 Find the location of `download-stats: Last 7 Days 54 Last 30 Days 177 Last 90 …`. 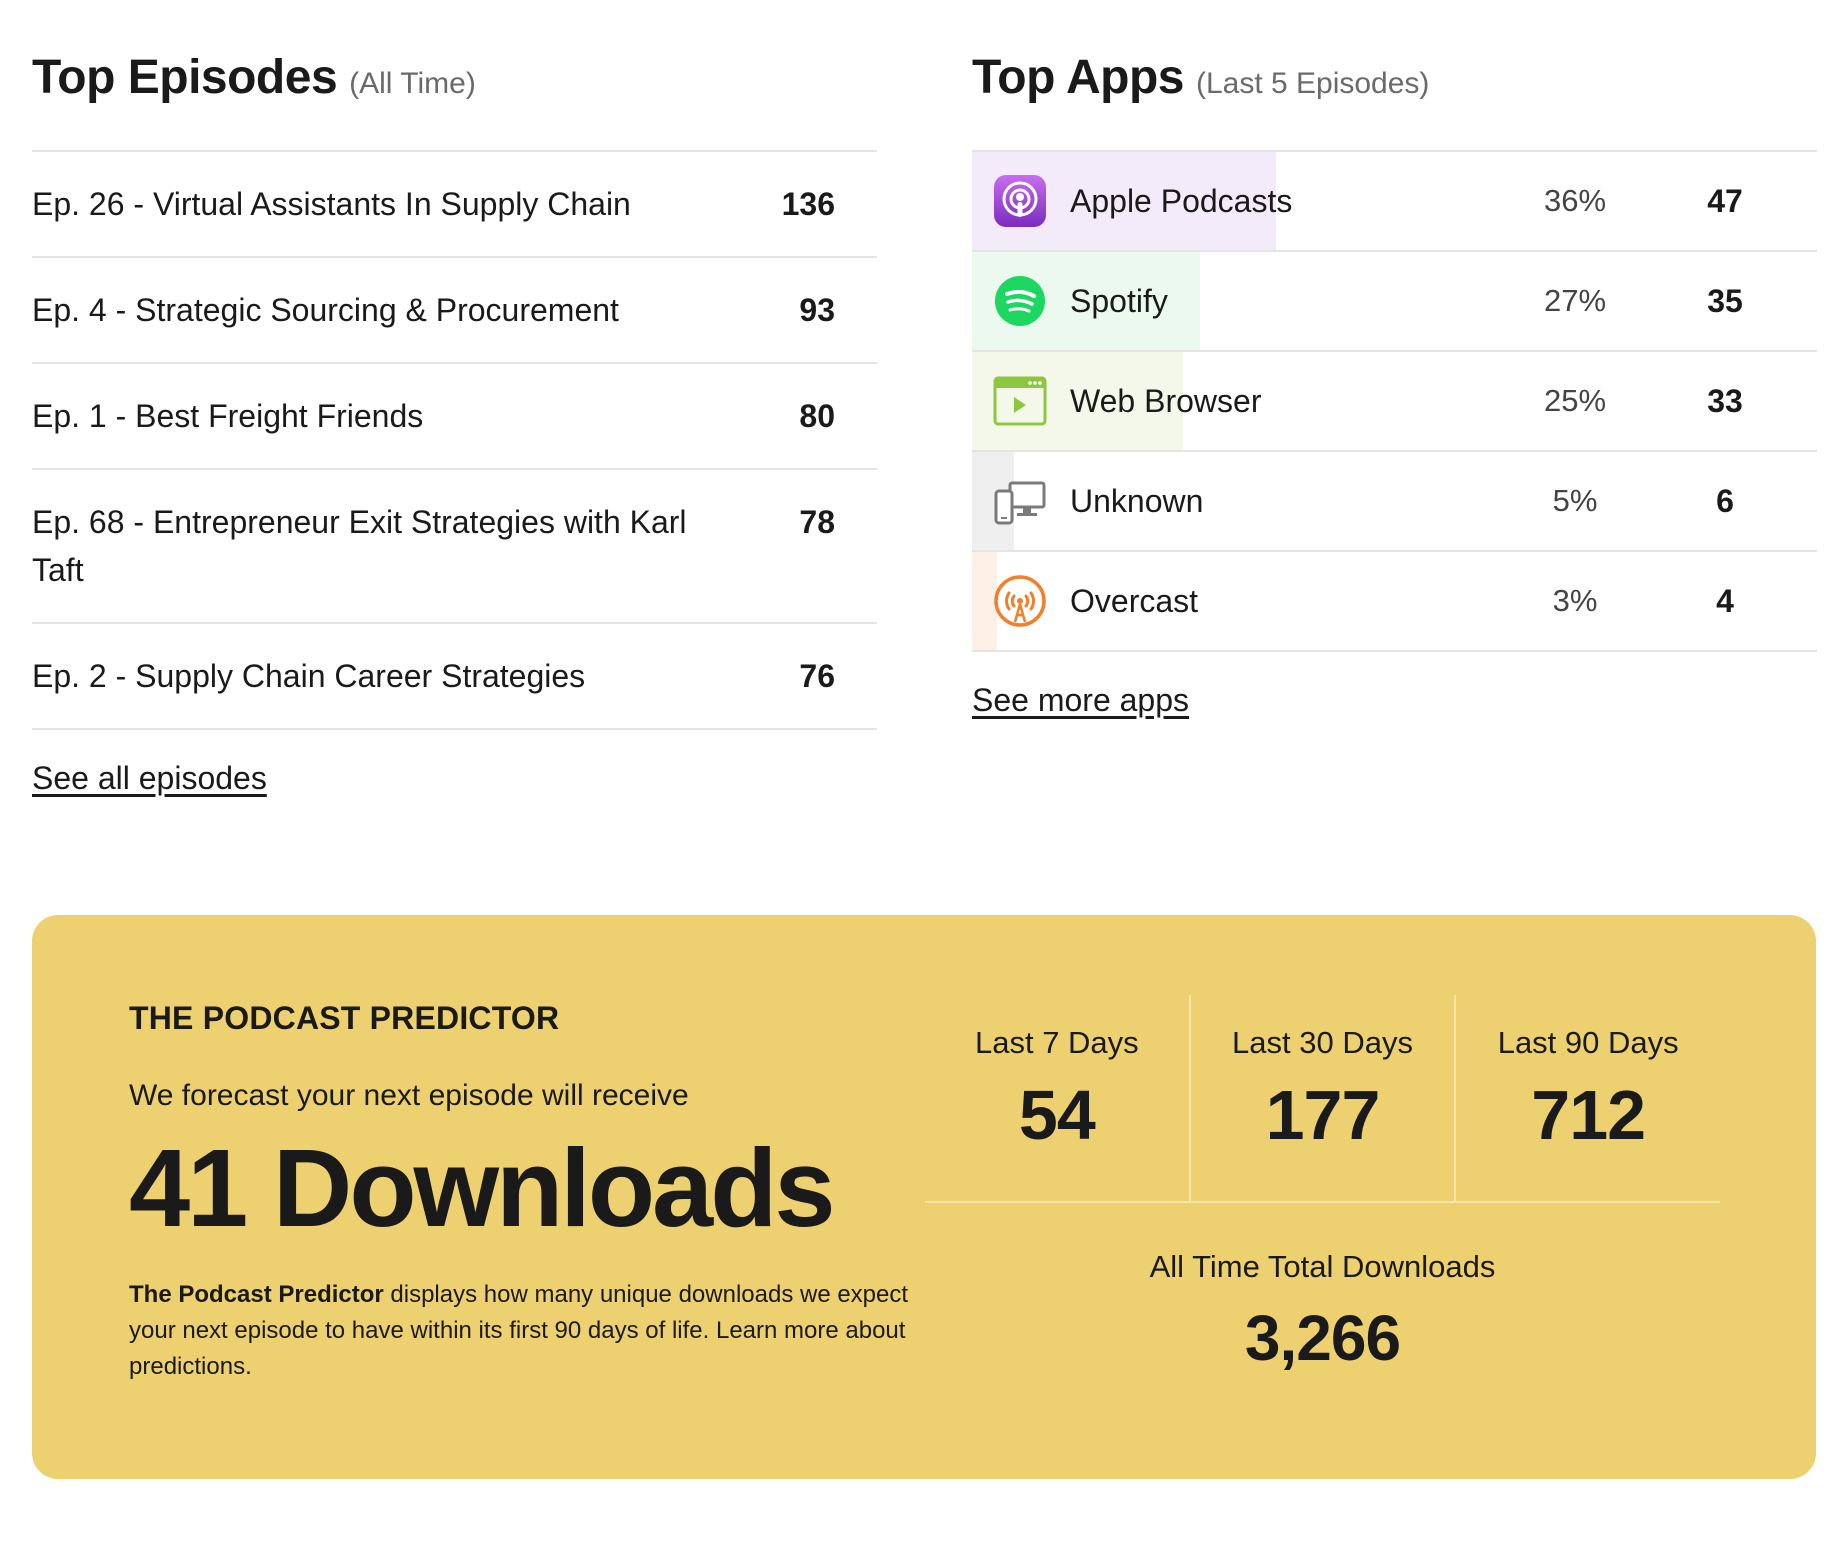

download-stats: Last 7 Days 54 Last 30 Days 177 Last 90 … is located at coordinates (1322, 1185).